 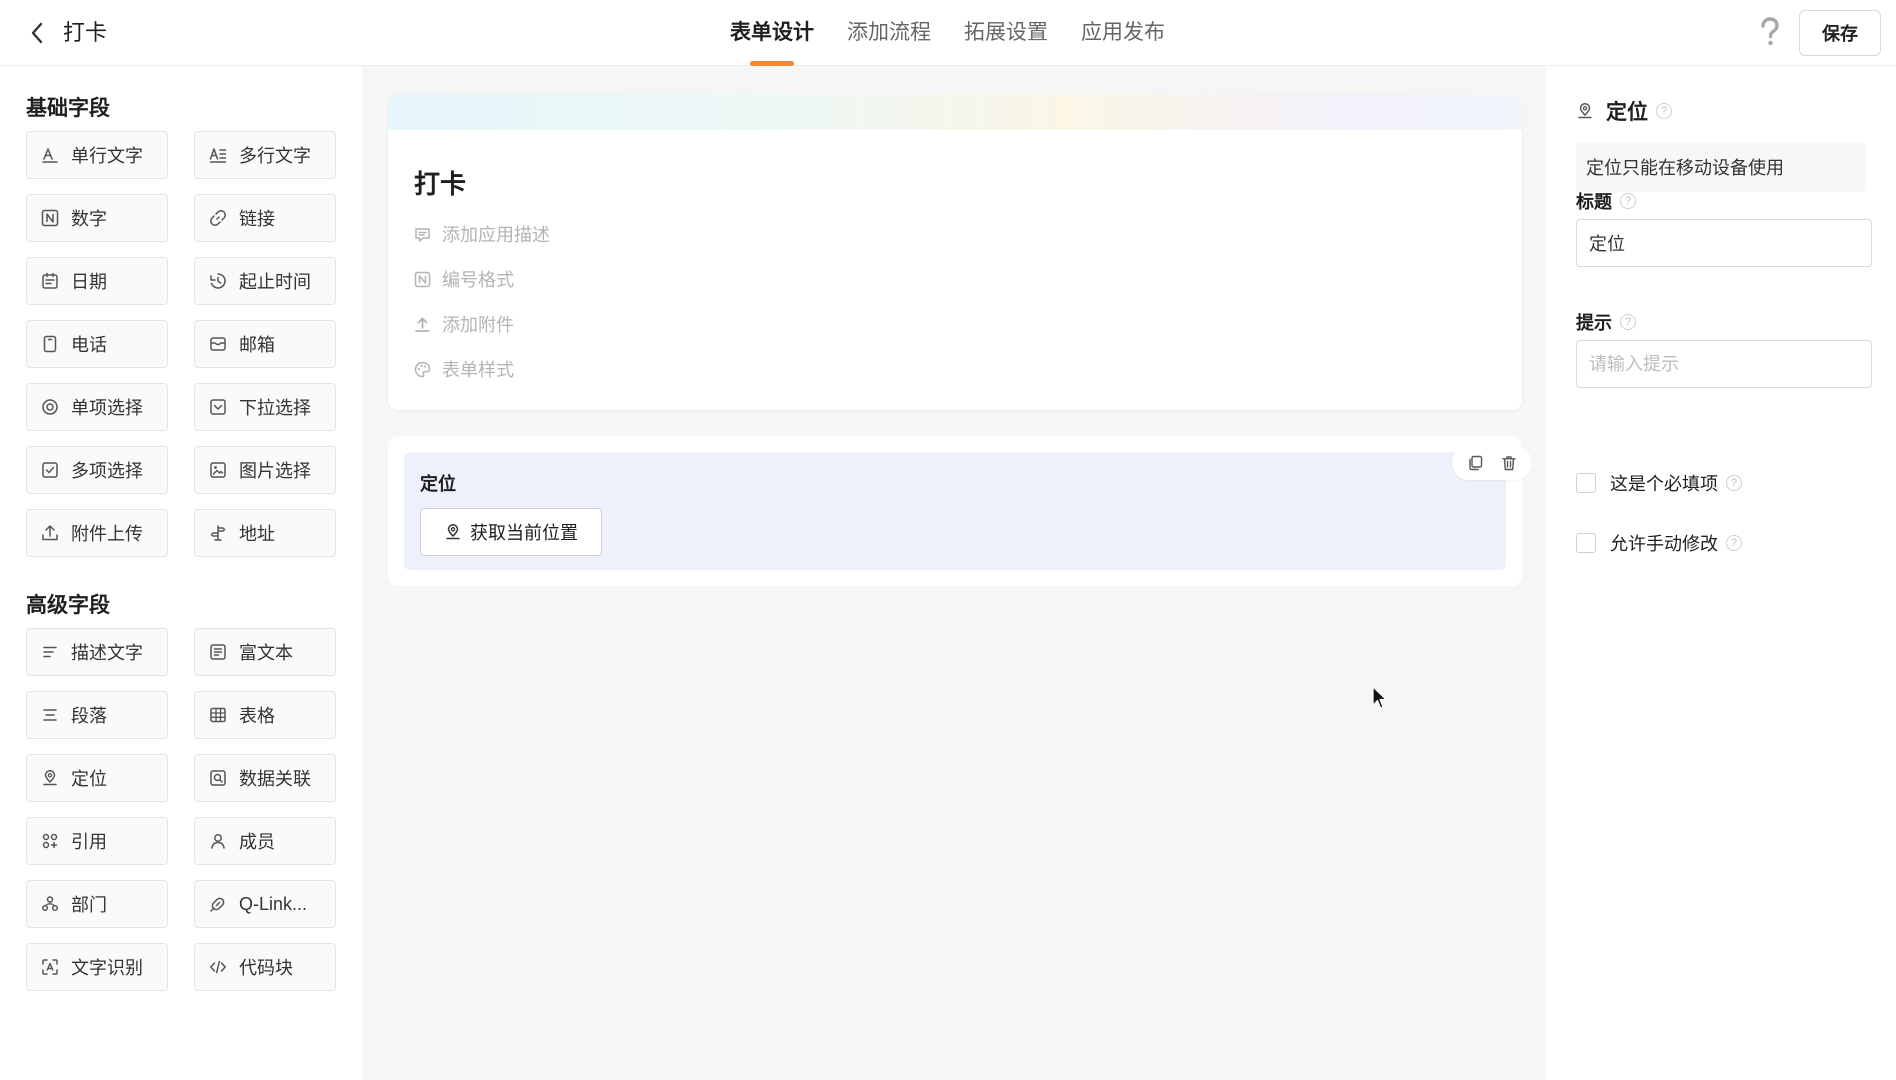 What do you see at coordinates (97, 778) in the screenshot?
I see `field-location: 定位` at bounding box center [97, 778].